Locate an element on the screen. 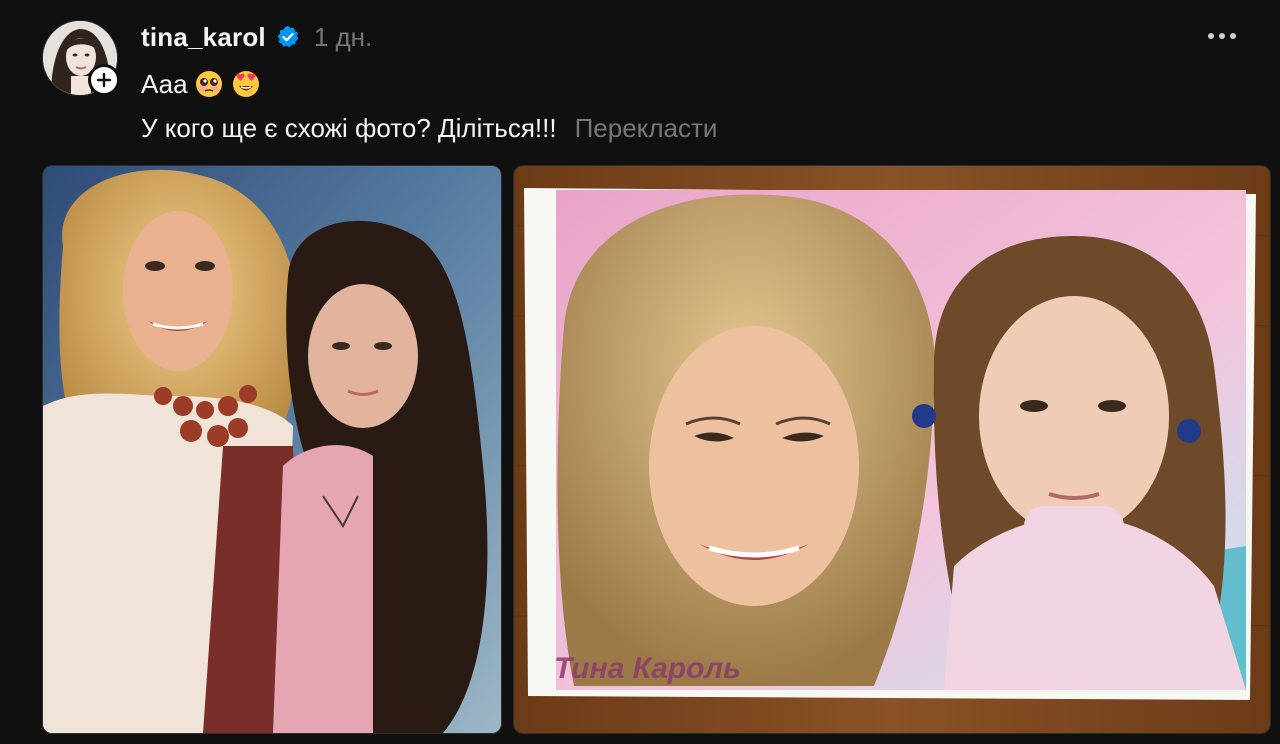 The width and height of the screenshot is (1280, 744). post-text-line1: Ааа is located at coordinates (201, 84).